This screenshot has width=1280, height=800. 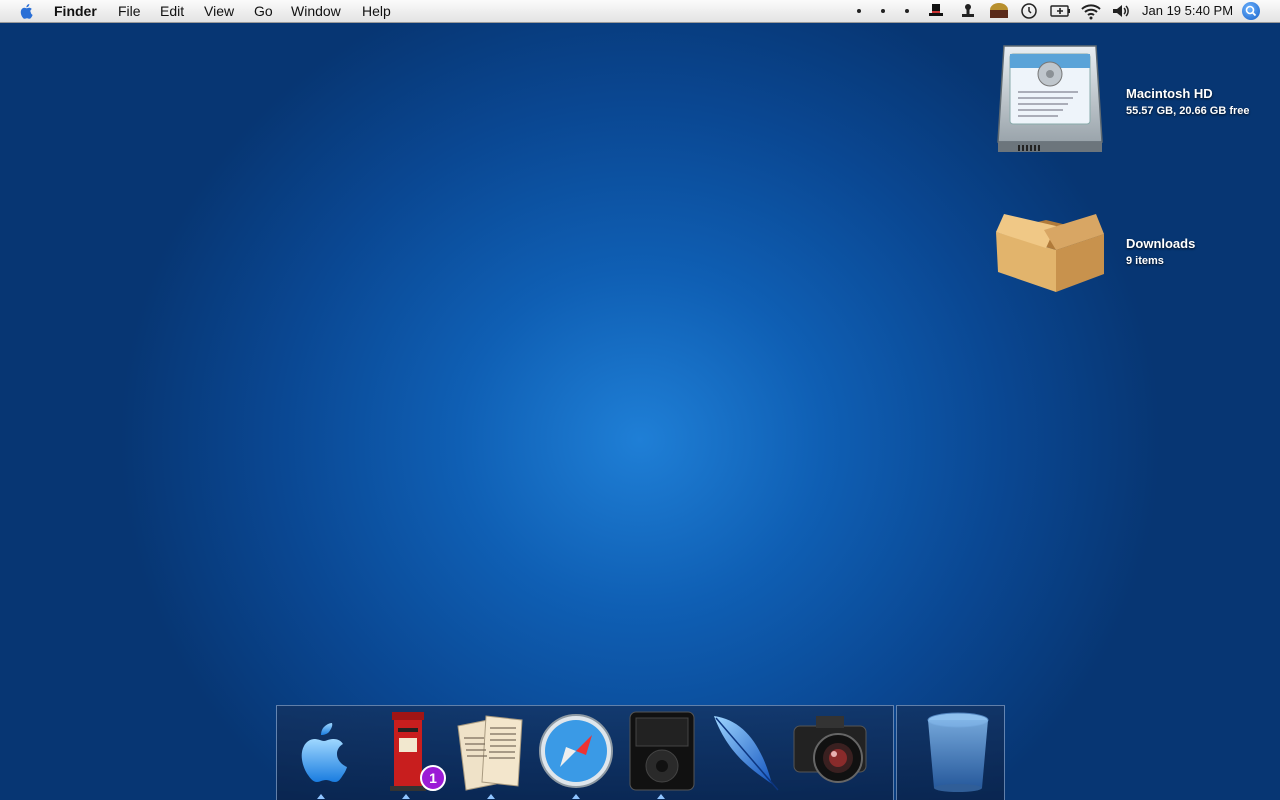 What do you see at coordinates (1251, 11) in the screenshot?
I see `spotlight-icon` at bounding box center [1251, 11].